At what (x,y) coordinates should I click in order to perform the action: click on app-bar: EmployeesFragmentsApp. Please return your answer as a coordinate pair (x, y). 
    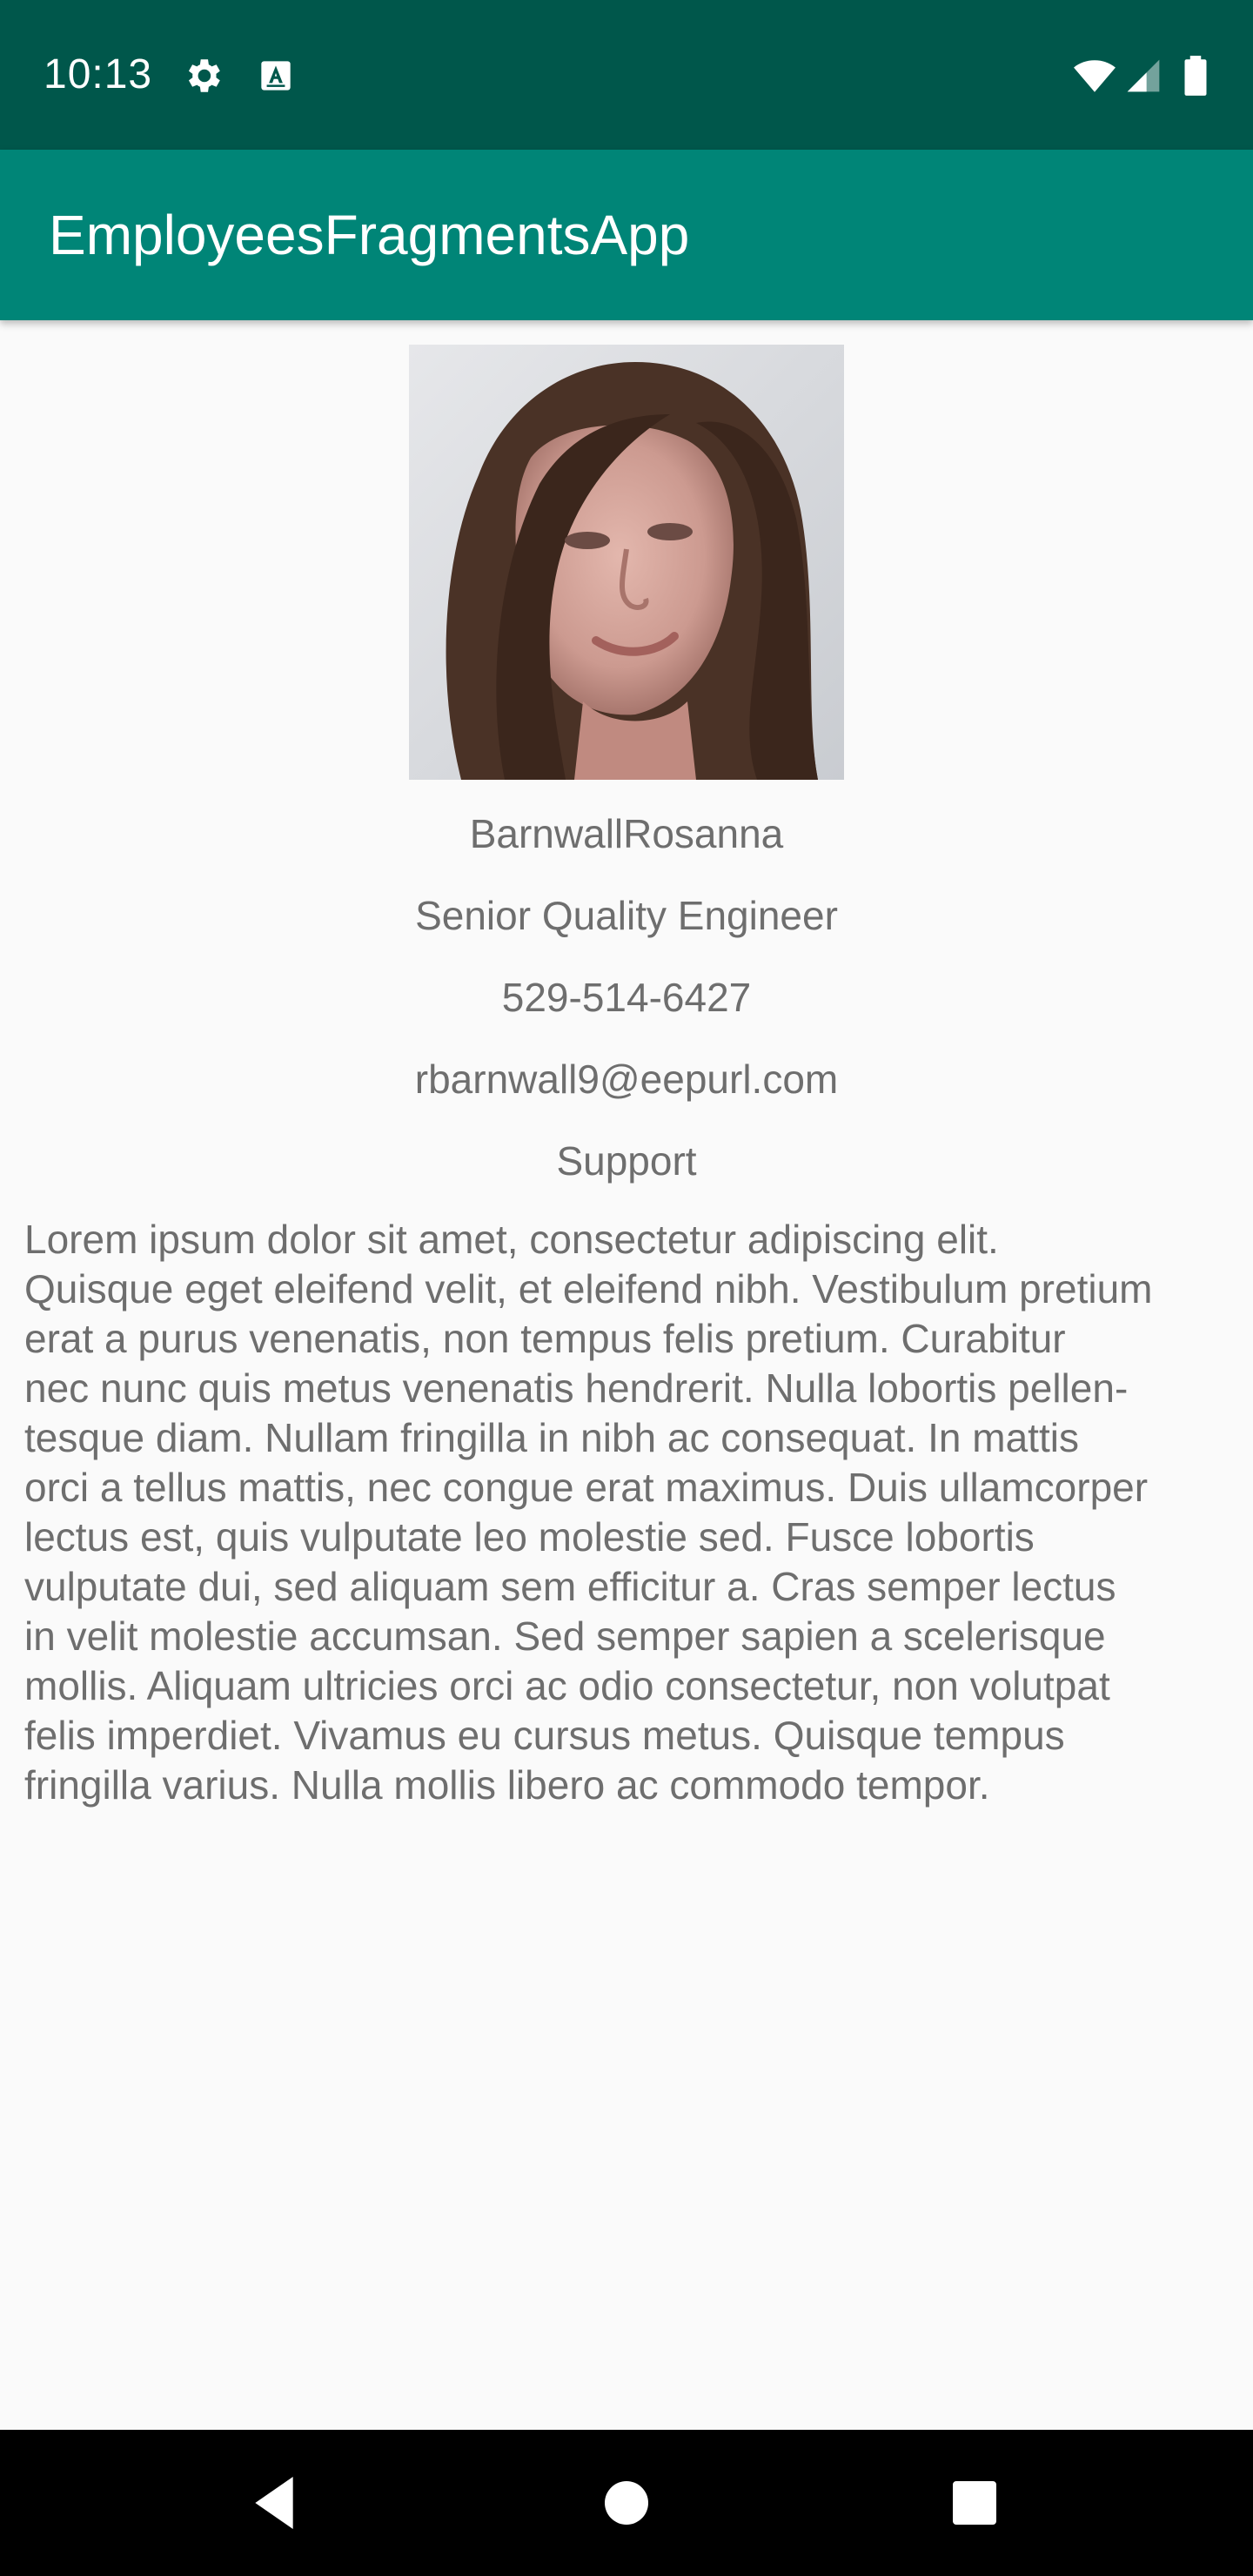
    Looking at the image, I should click on (626, 235).